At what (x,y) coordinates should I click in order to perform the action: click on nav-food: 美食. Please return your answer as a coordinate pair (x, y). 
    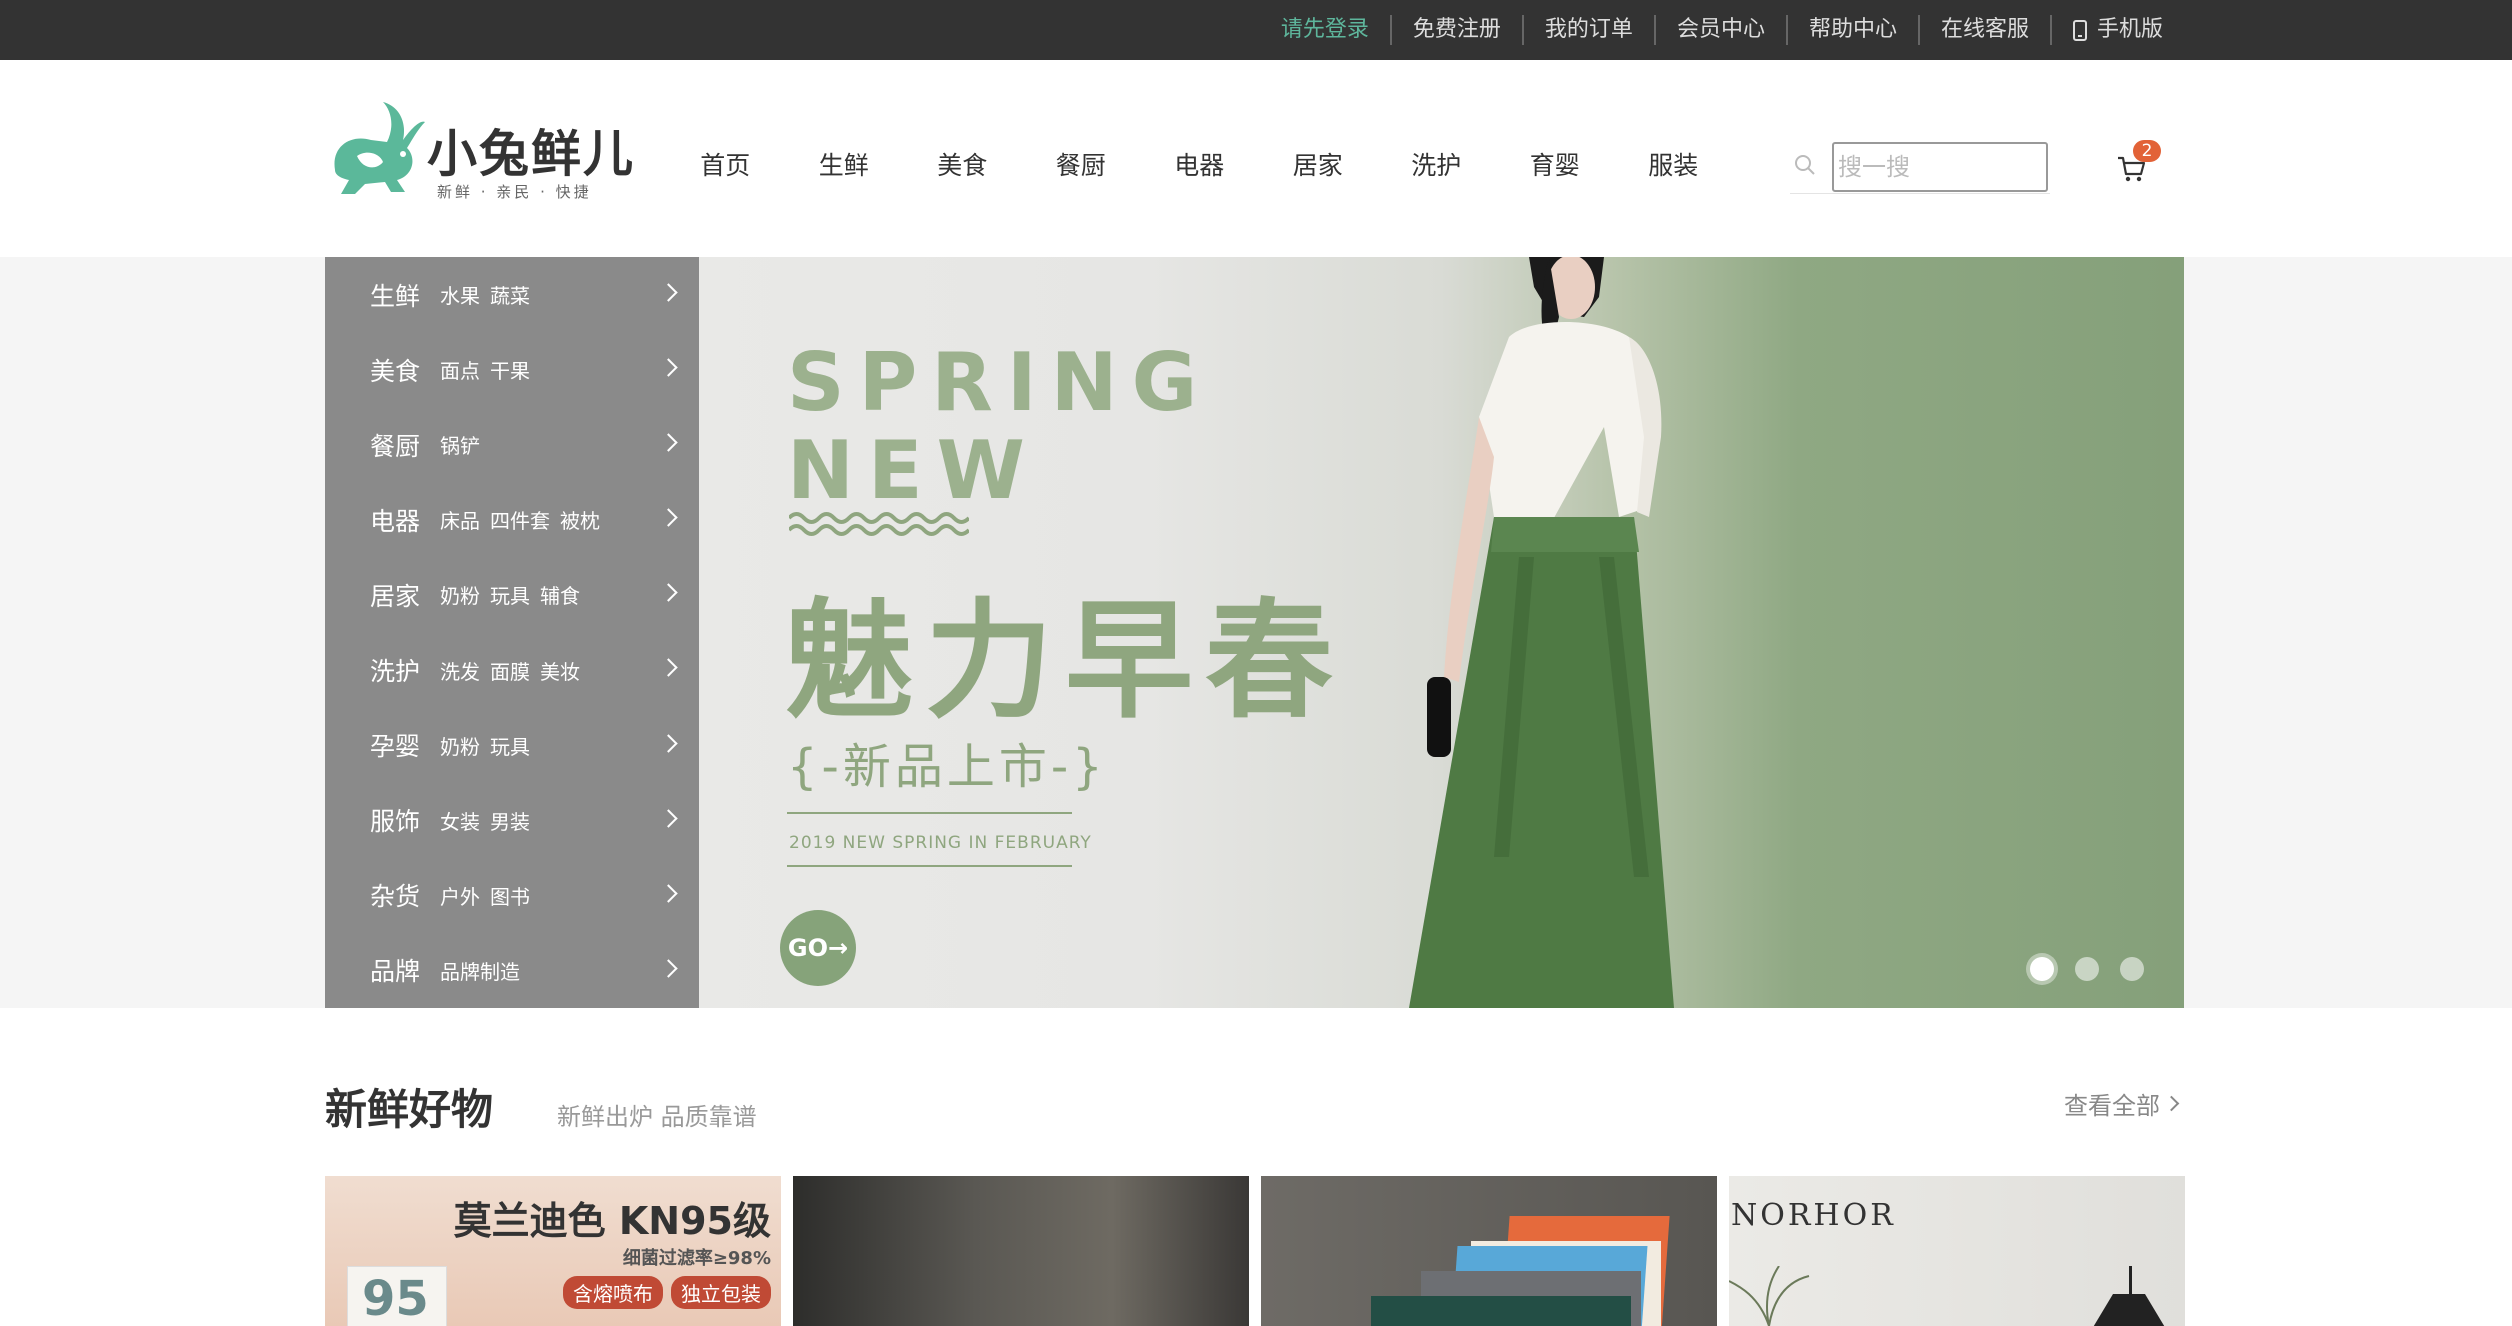
    Looking at the image, I should click on (962, 164).